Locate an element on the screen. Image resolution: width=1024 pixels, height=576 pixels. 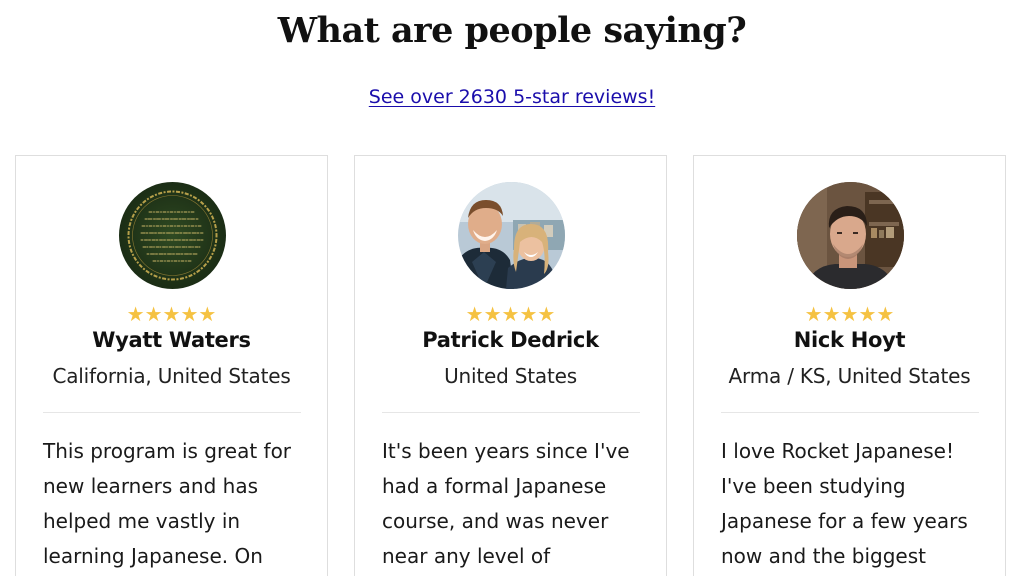
elvish-ring-inscription-avatar is located at coordinates (172, 235).